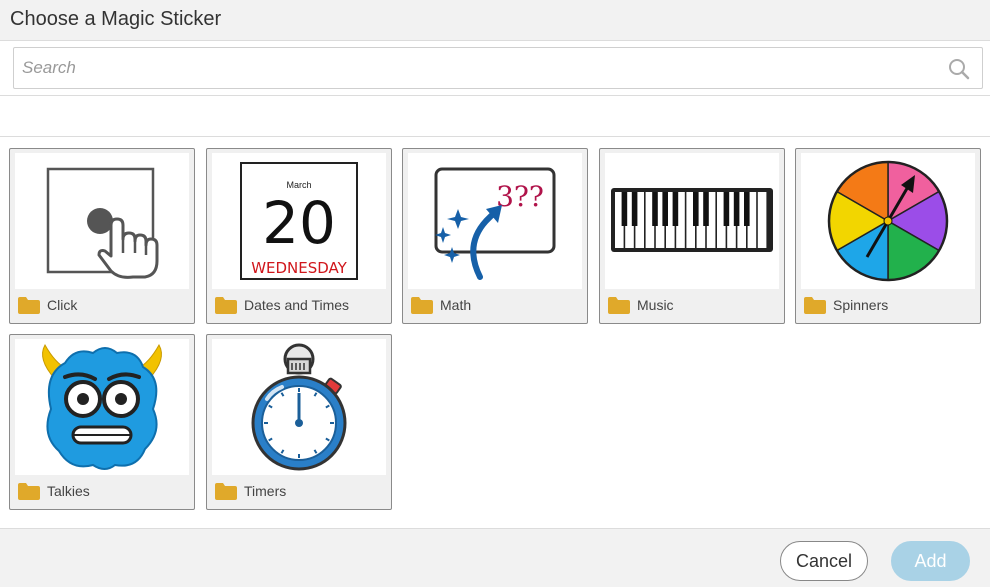 This screenshot has height=587, width=990. I want to click on sticker-folder-tile: Timers, so click(299, 422).